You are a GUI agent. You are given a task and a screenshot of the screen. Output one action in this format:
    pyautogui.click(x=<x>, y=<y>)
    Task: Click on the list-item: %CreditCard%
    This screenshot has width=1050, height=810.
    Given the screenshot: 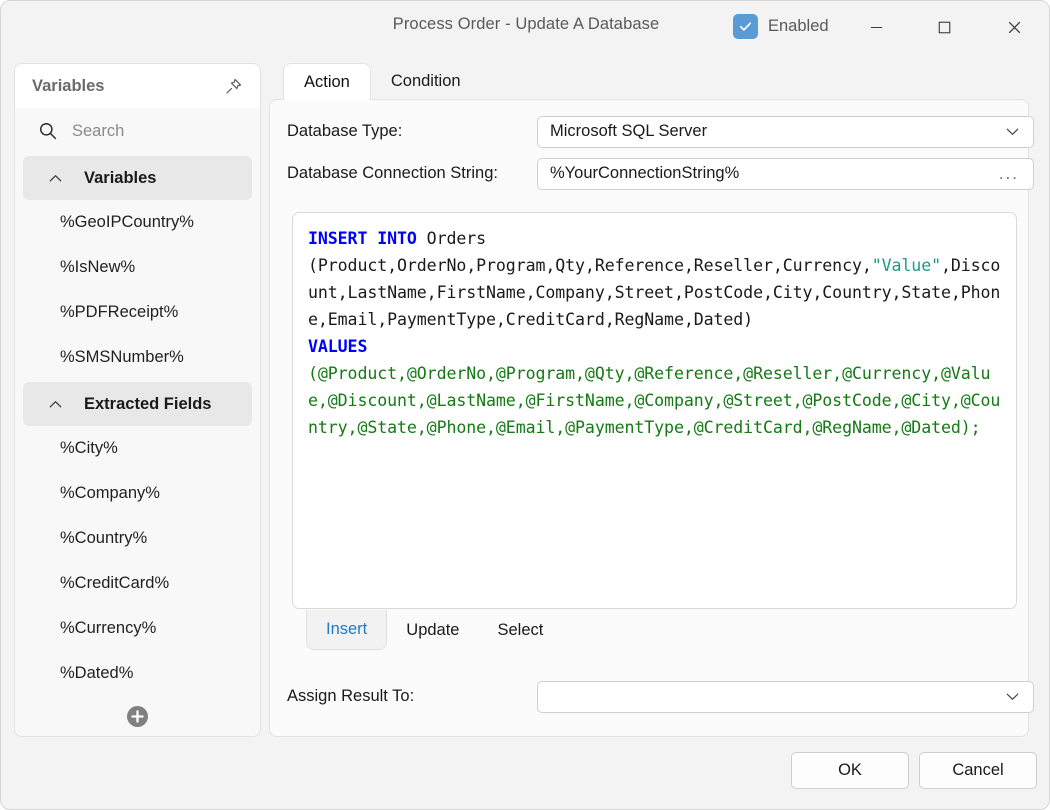 What is the action you would take?
    pyautogui.click(x=137, y=583)
    